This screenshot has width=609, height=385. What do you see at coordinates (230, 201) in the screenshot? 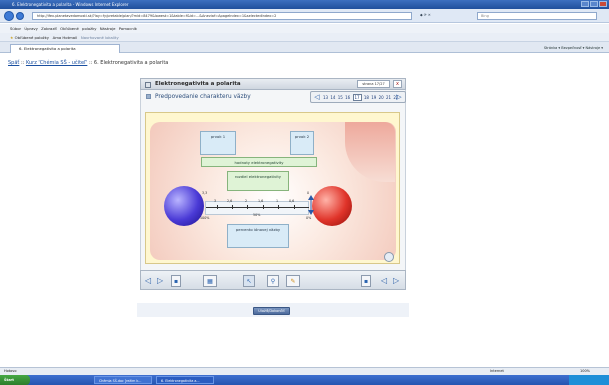
I see `scale-tick-label: 2,6` at bounding box center [230, 201].